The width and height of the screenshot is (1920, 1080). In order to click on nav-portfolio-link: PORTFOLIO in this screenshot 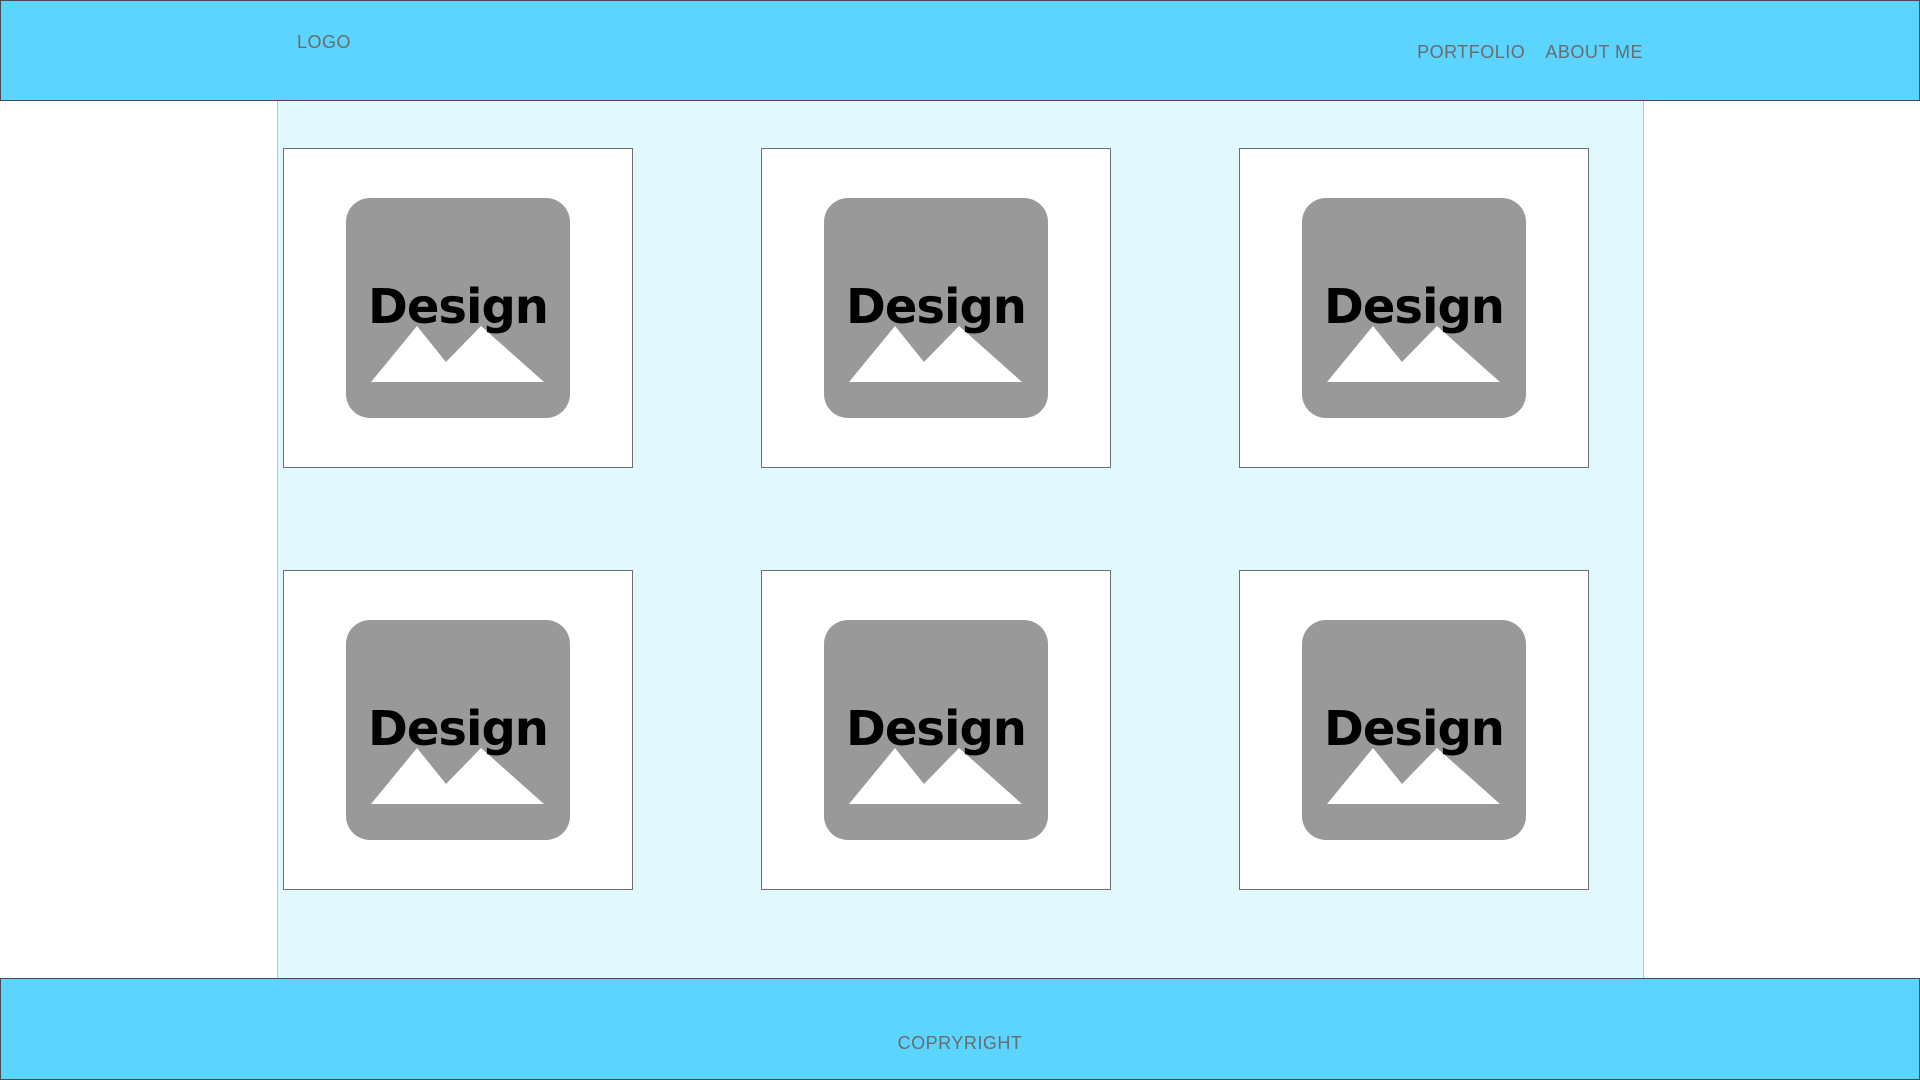, I will do `click(1471, 52)`.